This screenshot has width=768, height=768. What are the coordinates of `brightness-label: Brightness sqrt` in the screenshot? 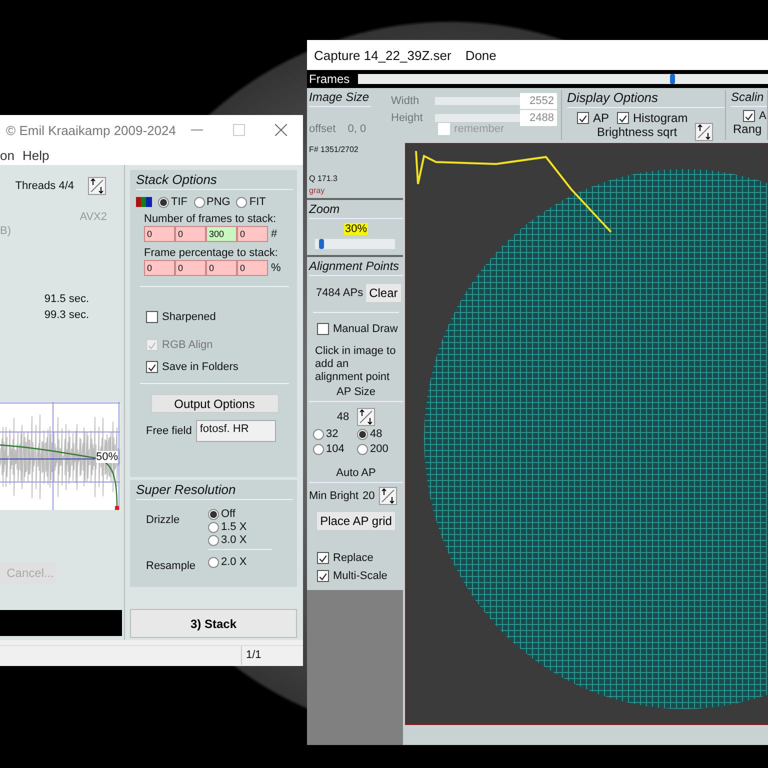 It's located at (637, 132).